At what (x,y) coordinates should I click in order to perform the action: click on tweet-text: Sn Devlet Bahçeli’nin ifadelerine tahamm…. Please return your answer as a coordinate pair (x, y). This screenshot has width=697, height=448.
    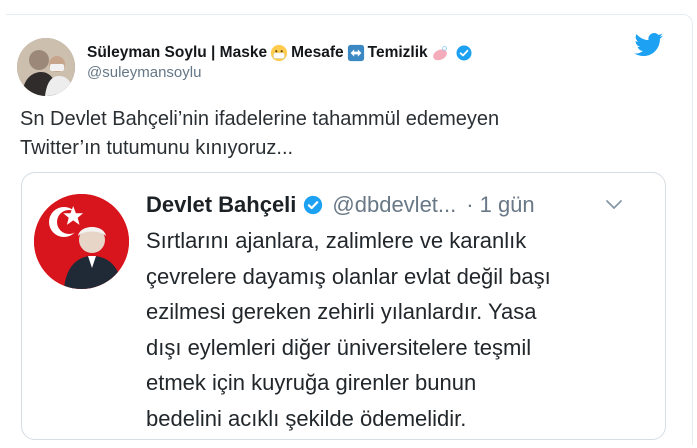
    Looking at the image, I should click on (340, 134).